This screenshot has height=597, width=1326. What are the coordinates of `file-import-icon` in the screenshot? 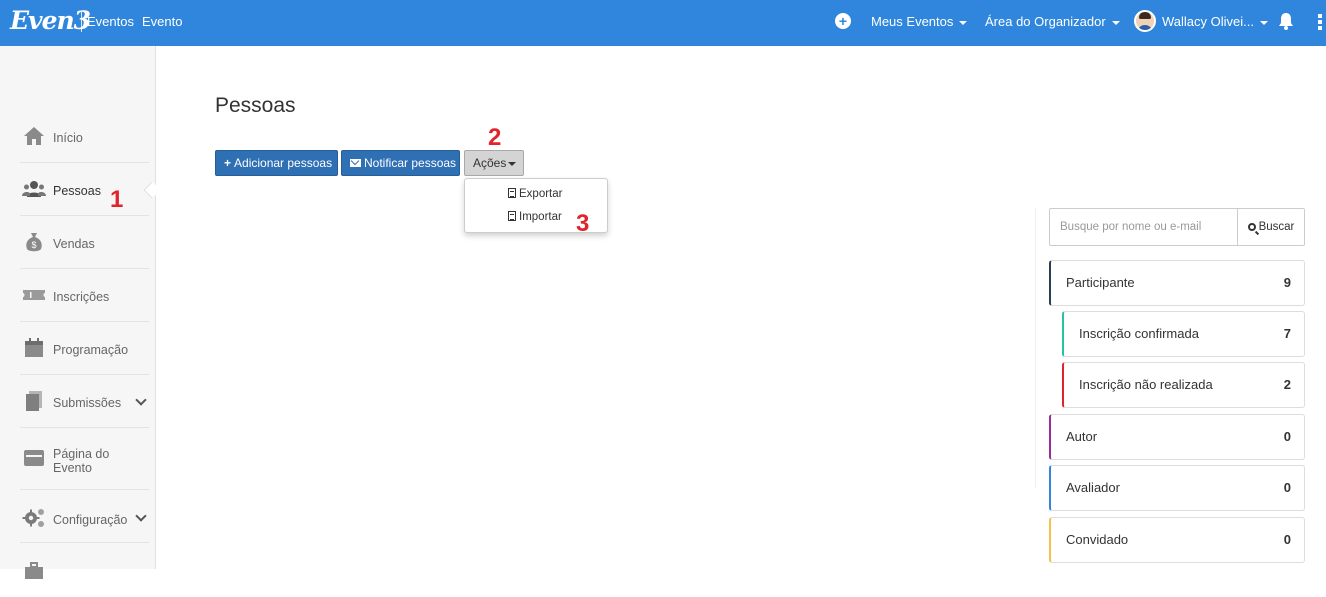 It's located at (512, 216).